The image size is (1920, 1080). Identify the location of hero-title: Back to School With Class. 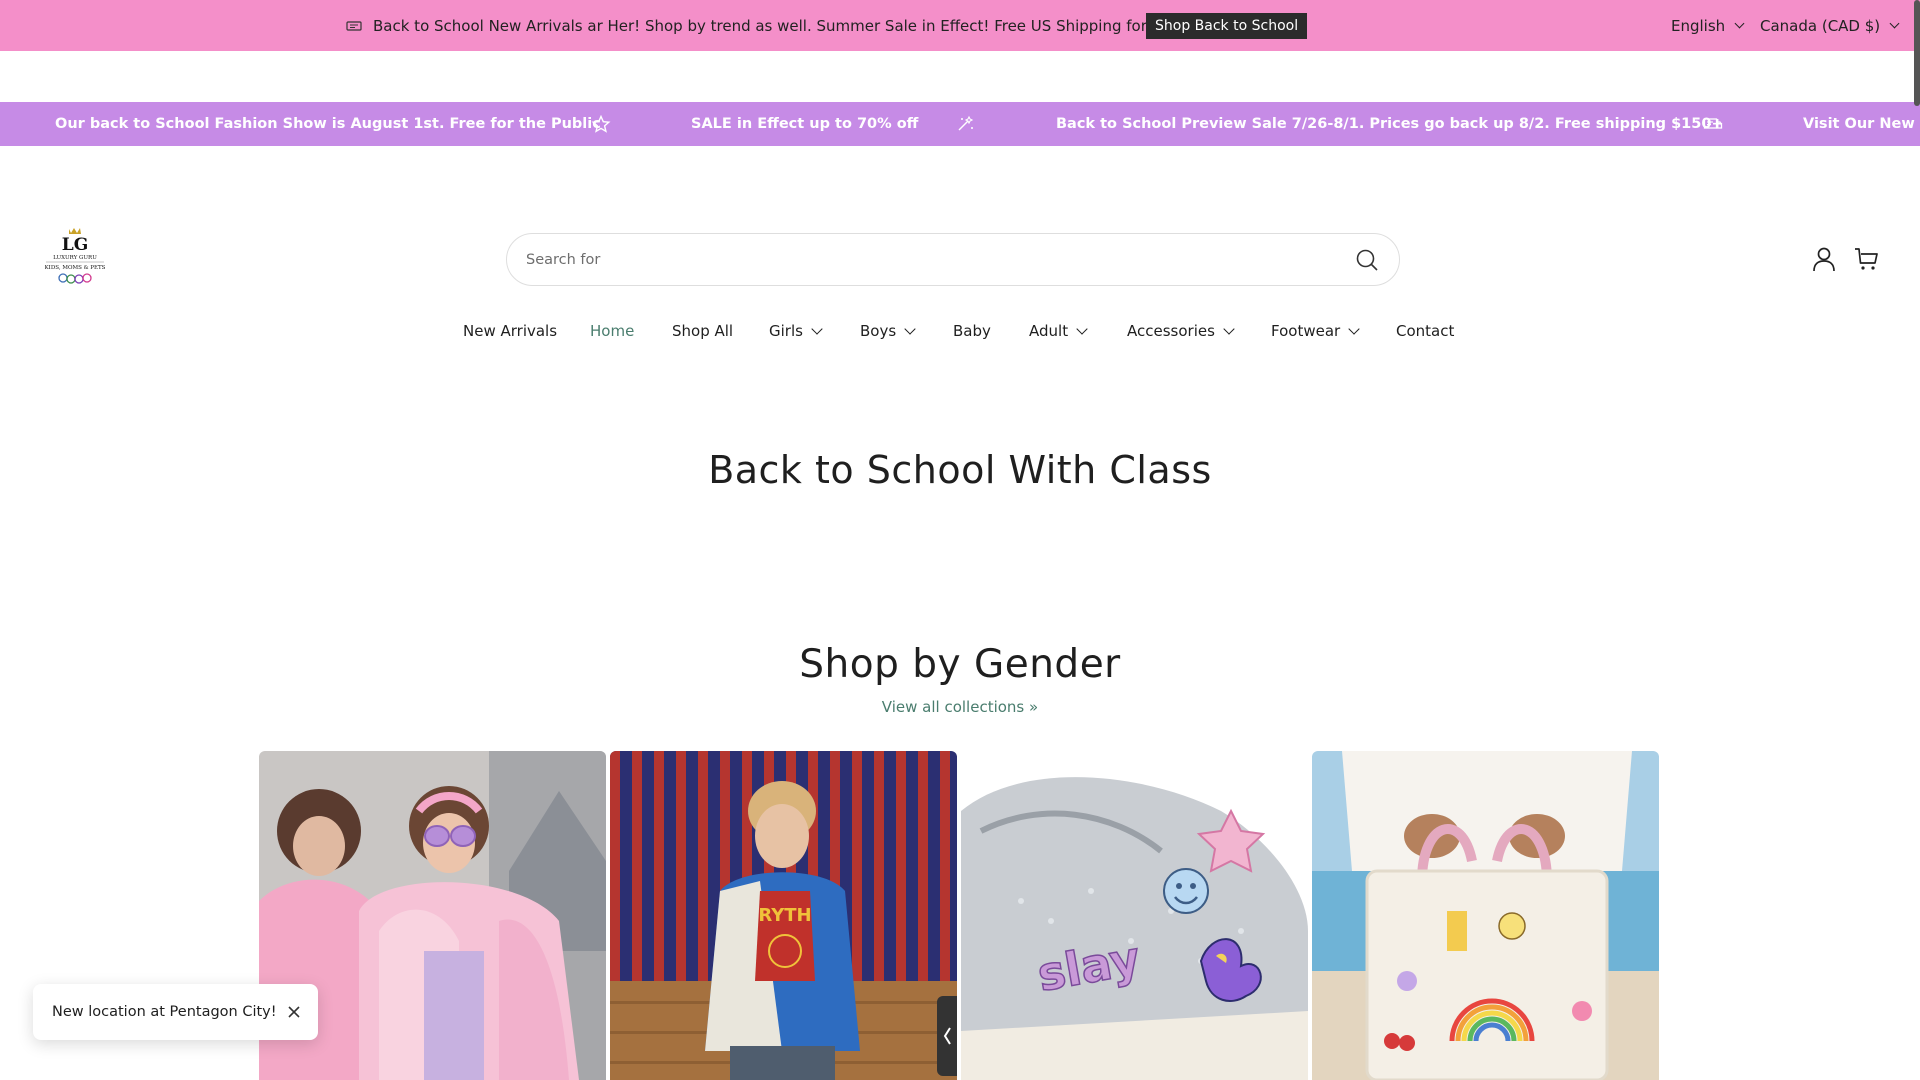
(960, 470).